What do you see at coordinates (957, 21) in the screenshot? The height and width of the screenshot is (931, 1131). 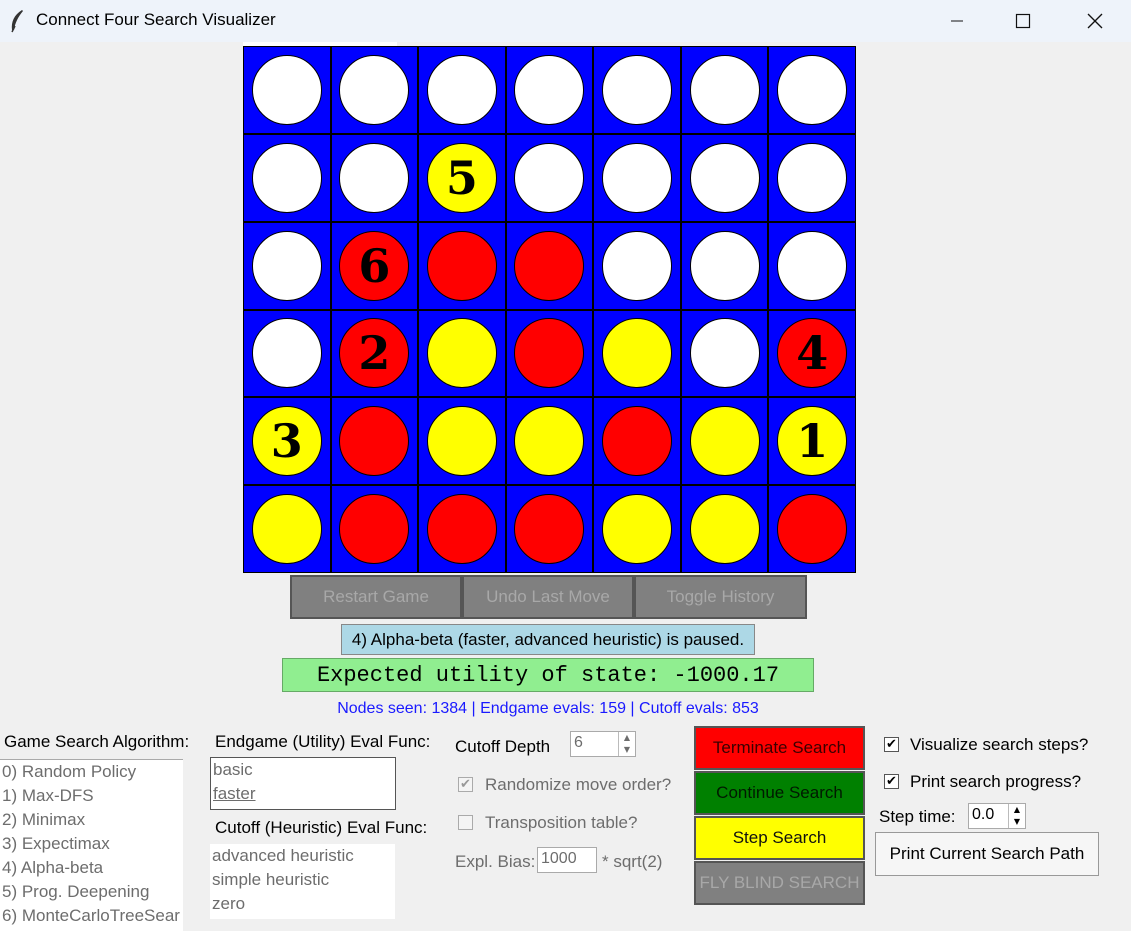 I see `minimize-button` at bounding box center [957, 21].